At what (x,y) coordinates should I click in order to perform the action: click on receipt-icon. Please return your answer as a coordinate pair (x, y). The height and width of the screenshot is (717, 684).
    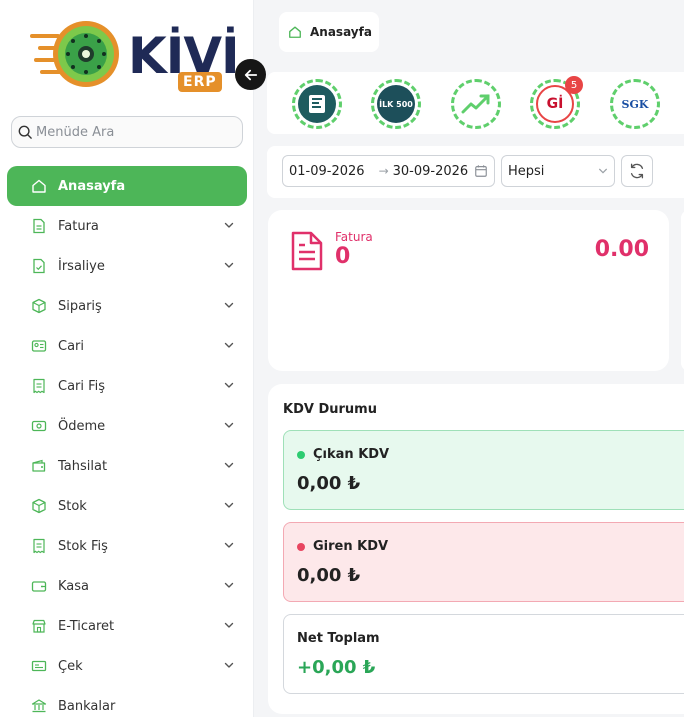
    Looking at the image, I should click on (39, 386).